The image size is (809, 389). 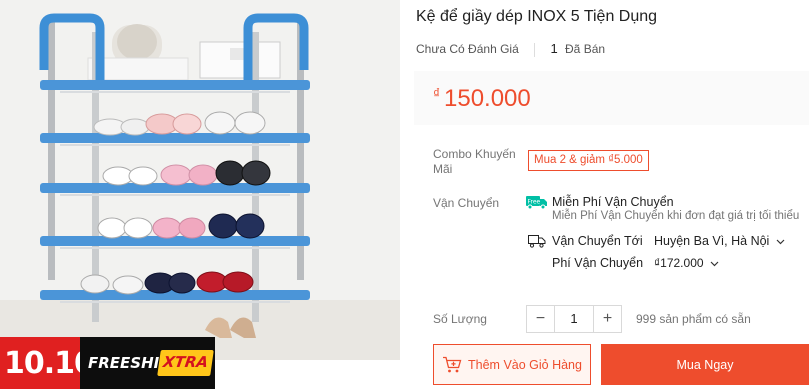 What do you see at coordinates (525, 364) in the screenshot?
I see `add-to-cart-label: Thêm Vào Giỏ Hàng` at bounding box center [525, 364].